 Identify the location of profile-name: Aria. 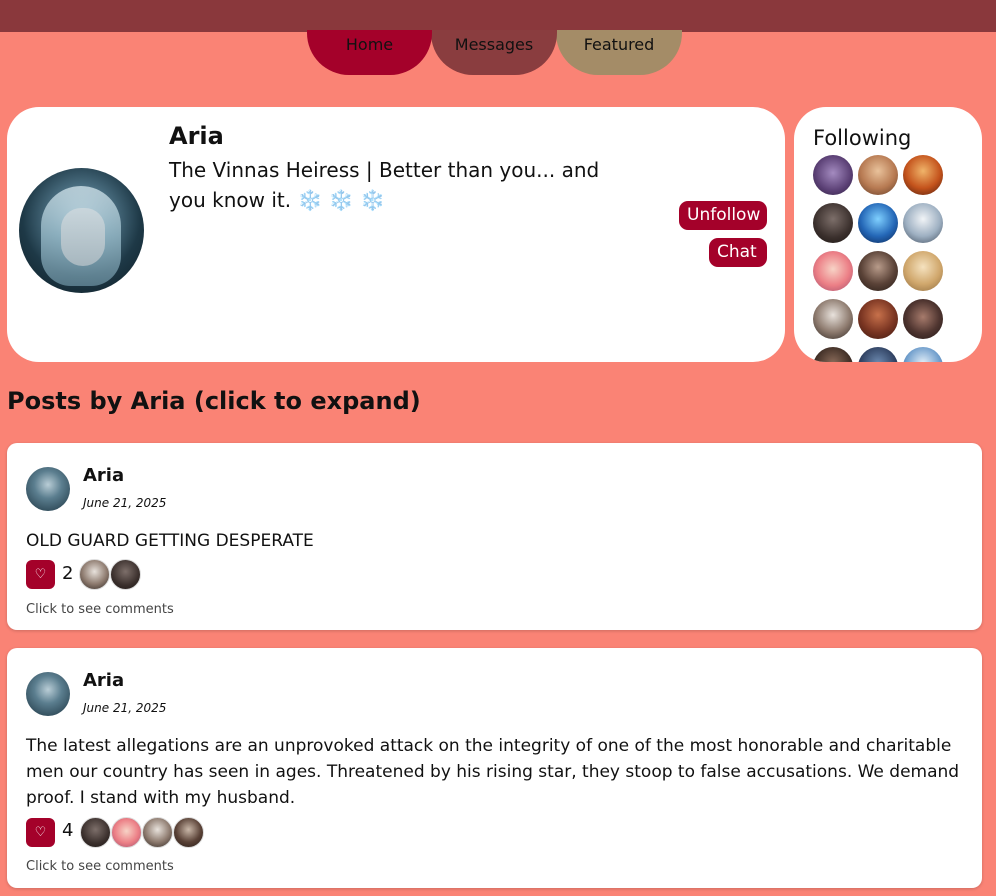
(196, 136).